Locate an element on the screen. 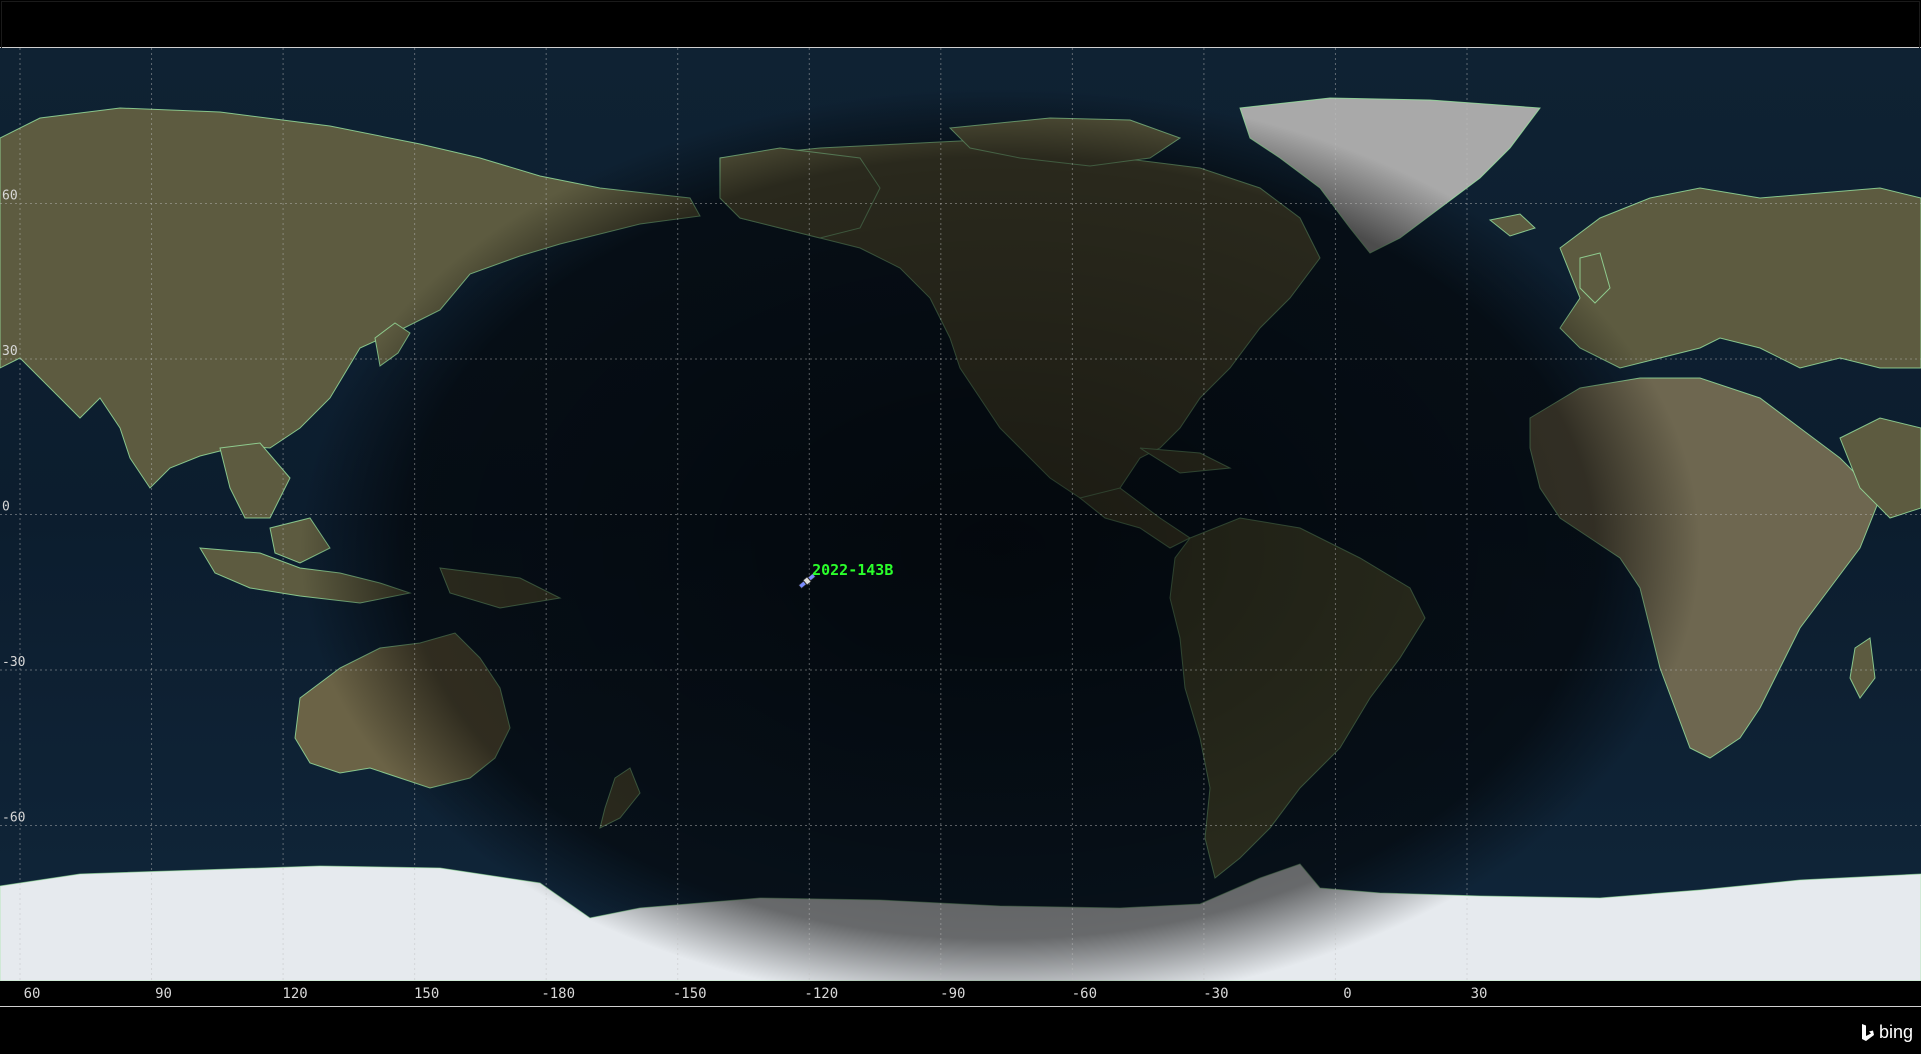 The height and width of the screenshot is (1054, 1921). x-tick-label: 0 is located at coordinates (1347, 994).